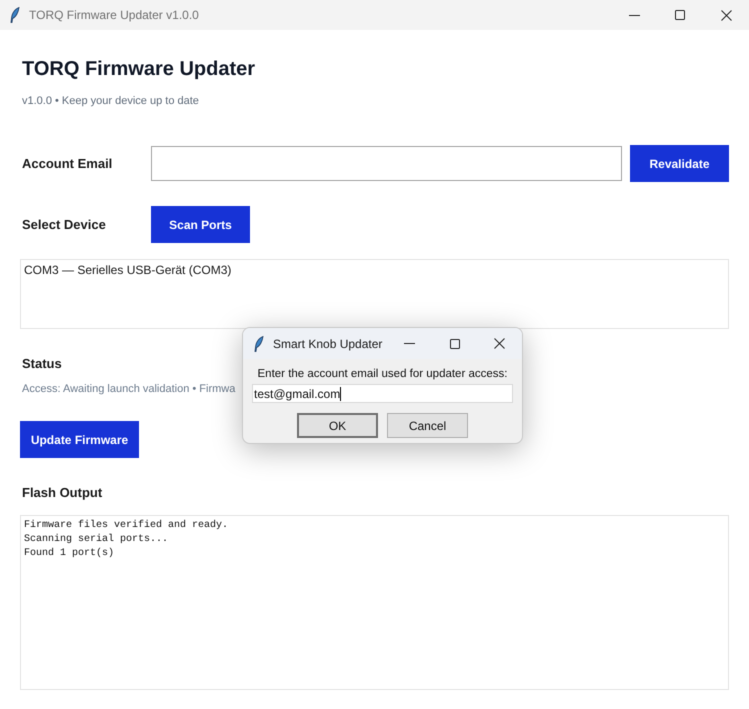 The height and width of the screenshot is (709, 749). Describe the element at coordinates (382, 393) in the screenshot. I see `dialog-email-input: test@gmail.com` at that location.